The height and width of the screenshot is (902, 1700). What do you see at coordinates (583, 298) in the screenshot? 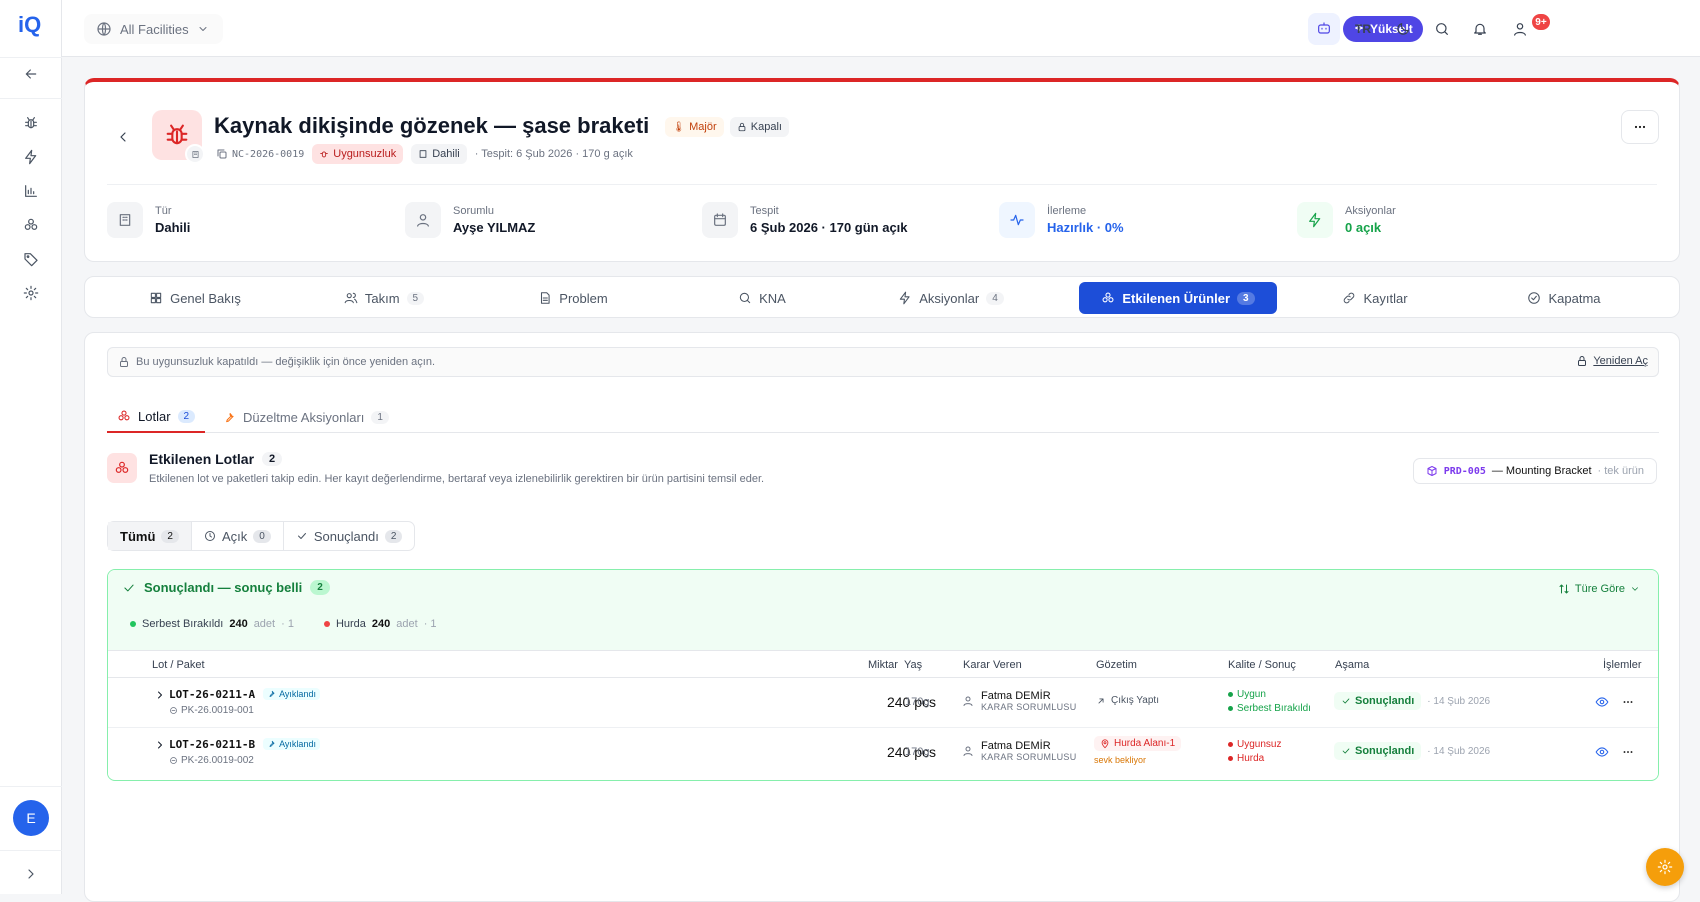
I see `tab-label: Problem` at bounding box center [583, 298].